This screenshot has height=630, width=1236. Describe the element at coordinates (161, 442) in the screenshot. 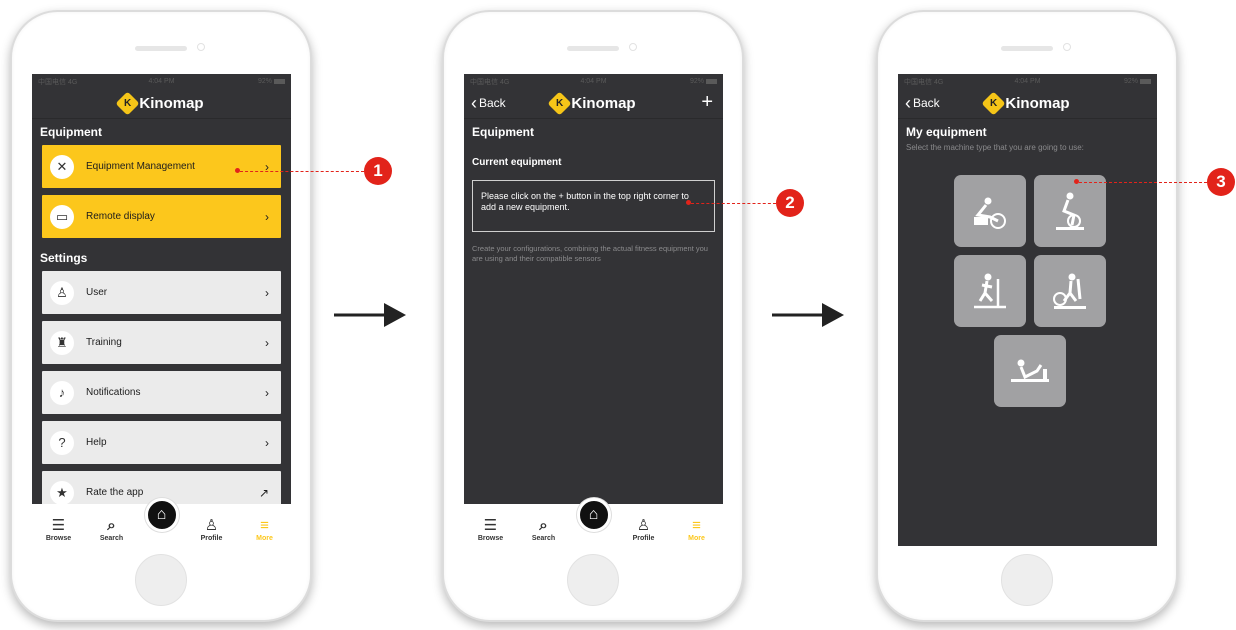

I see `help-item: ? Help ›` at that location.